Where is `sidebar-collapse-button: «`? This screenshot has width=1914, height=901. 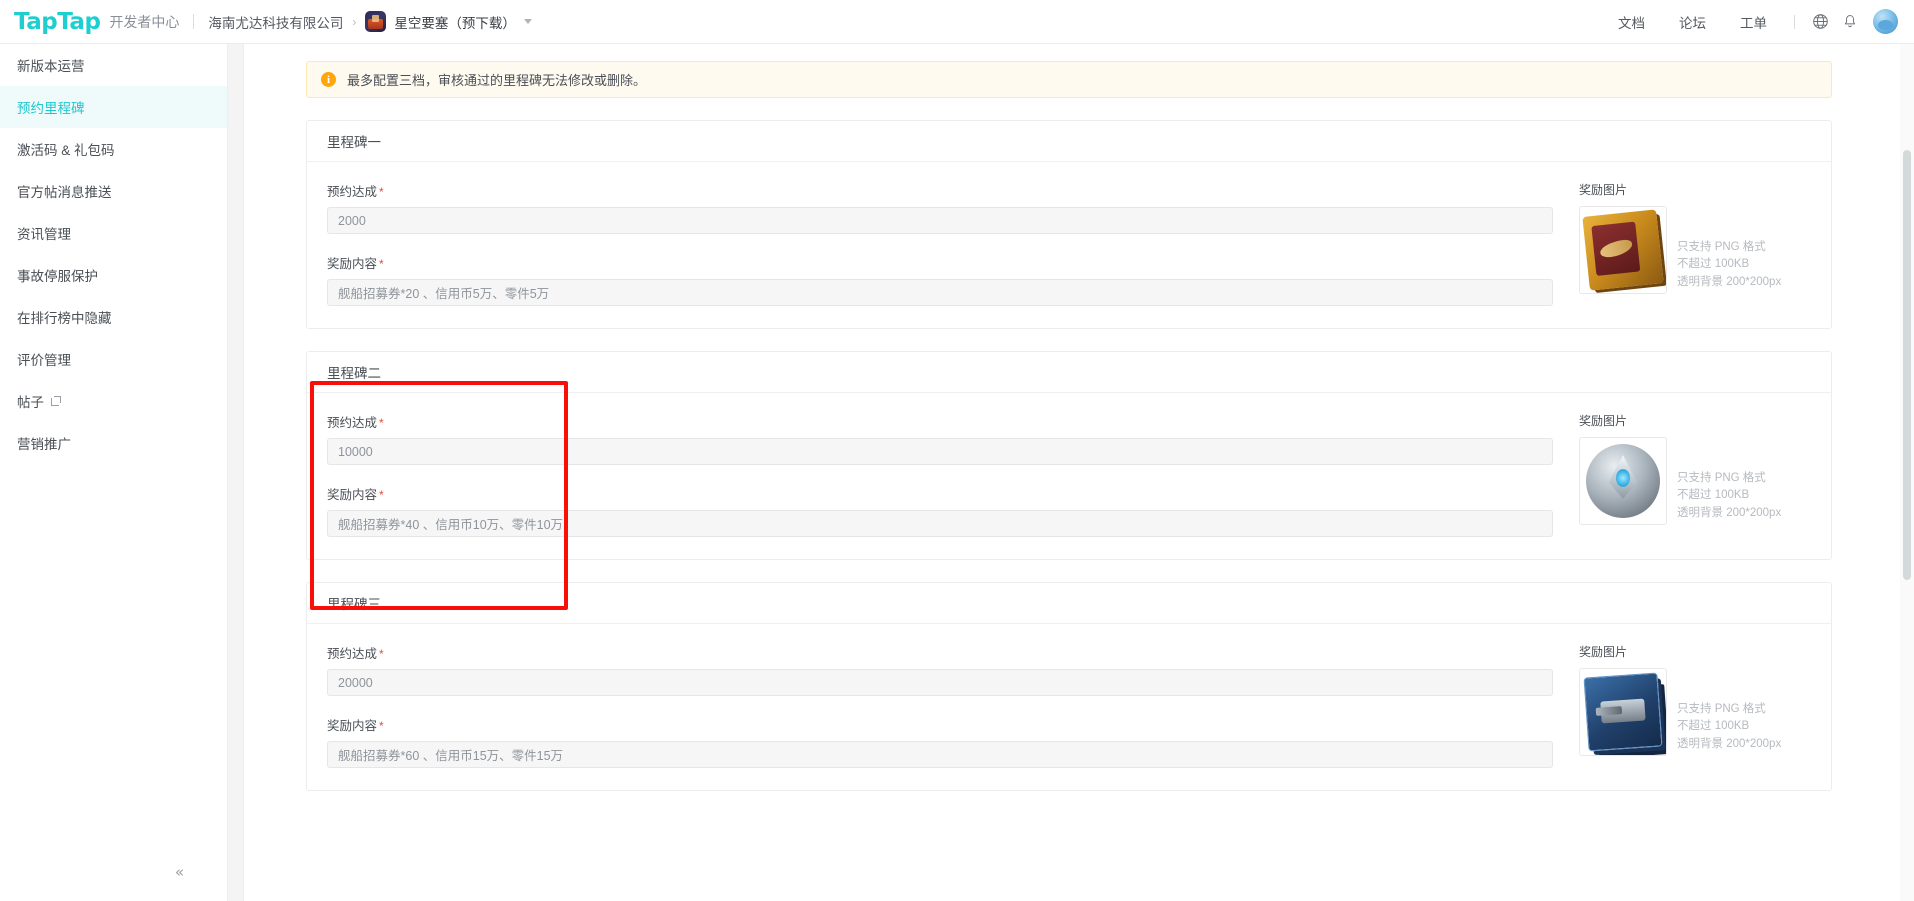
sidebar-collapse-button: « is located at coordinates (114, 872).